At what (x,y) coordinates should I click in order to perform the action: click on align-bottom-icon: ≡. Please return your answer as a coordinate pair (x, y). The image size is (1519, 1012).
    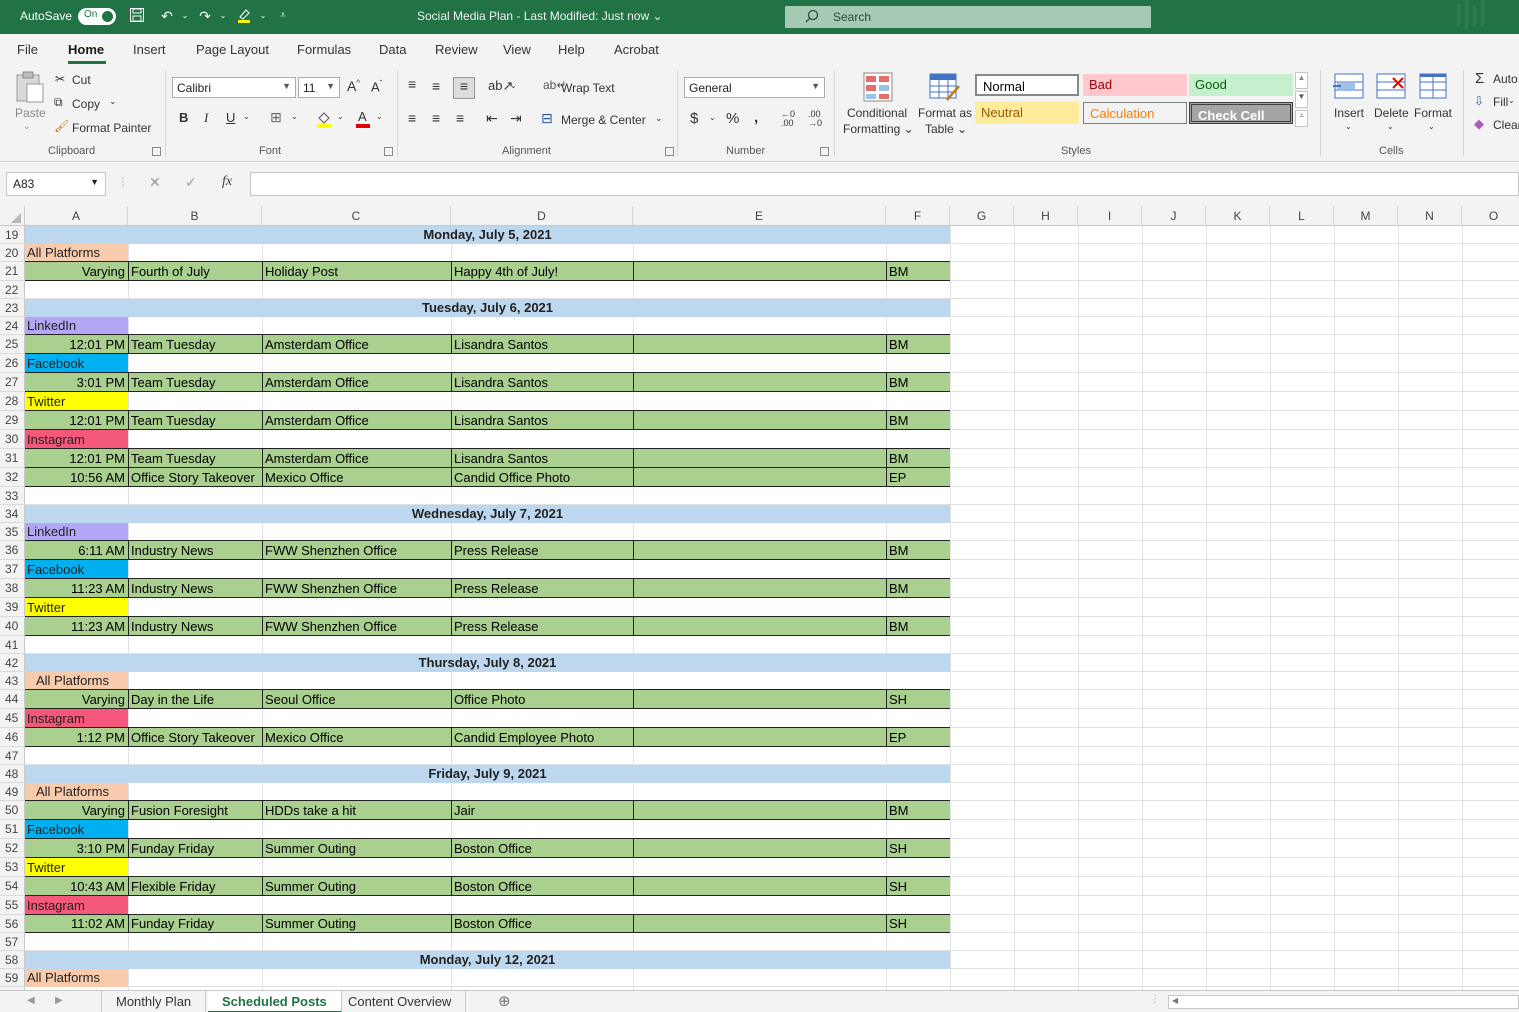
    Looking at the image, I should click on (464, 88).